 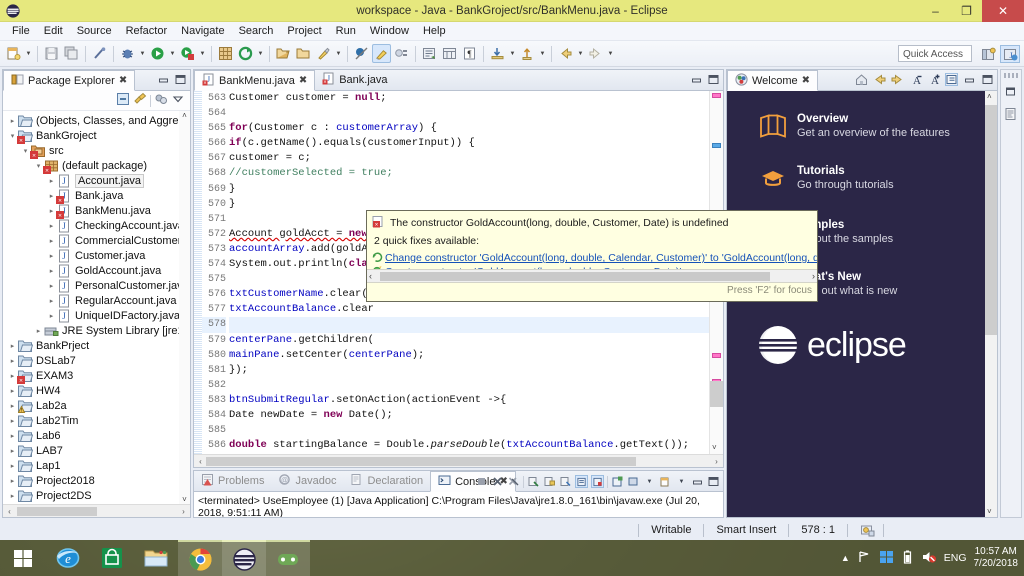 What do you see at coordinates (94, 31) in the screenshot?
I see `menu-source: Source` at bounding box center [94, 31].